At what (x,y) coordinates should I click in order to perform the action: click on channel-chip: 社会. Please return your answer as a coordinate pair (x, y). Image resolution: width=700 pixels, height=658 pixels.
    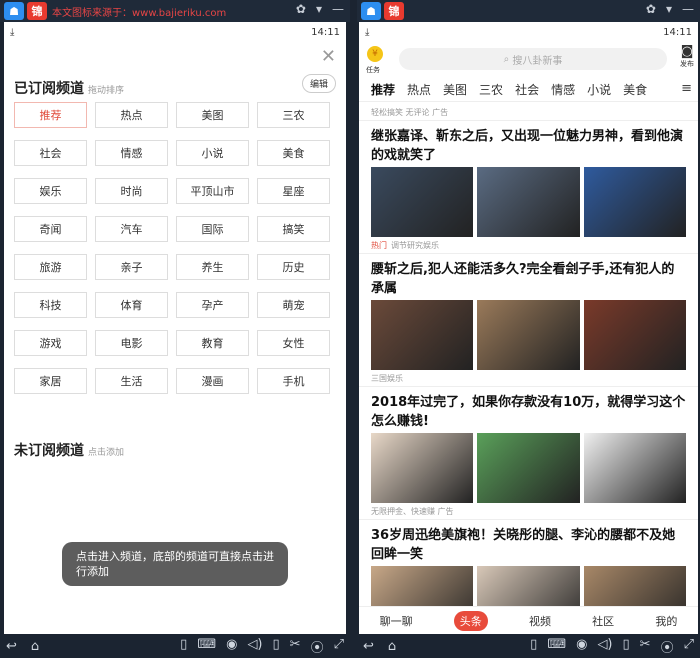
    Looking at the image, I should click on (50, 153).